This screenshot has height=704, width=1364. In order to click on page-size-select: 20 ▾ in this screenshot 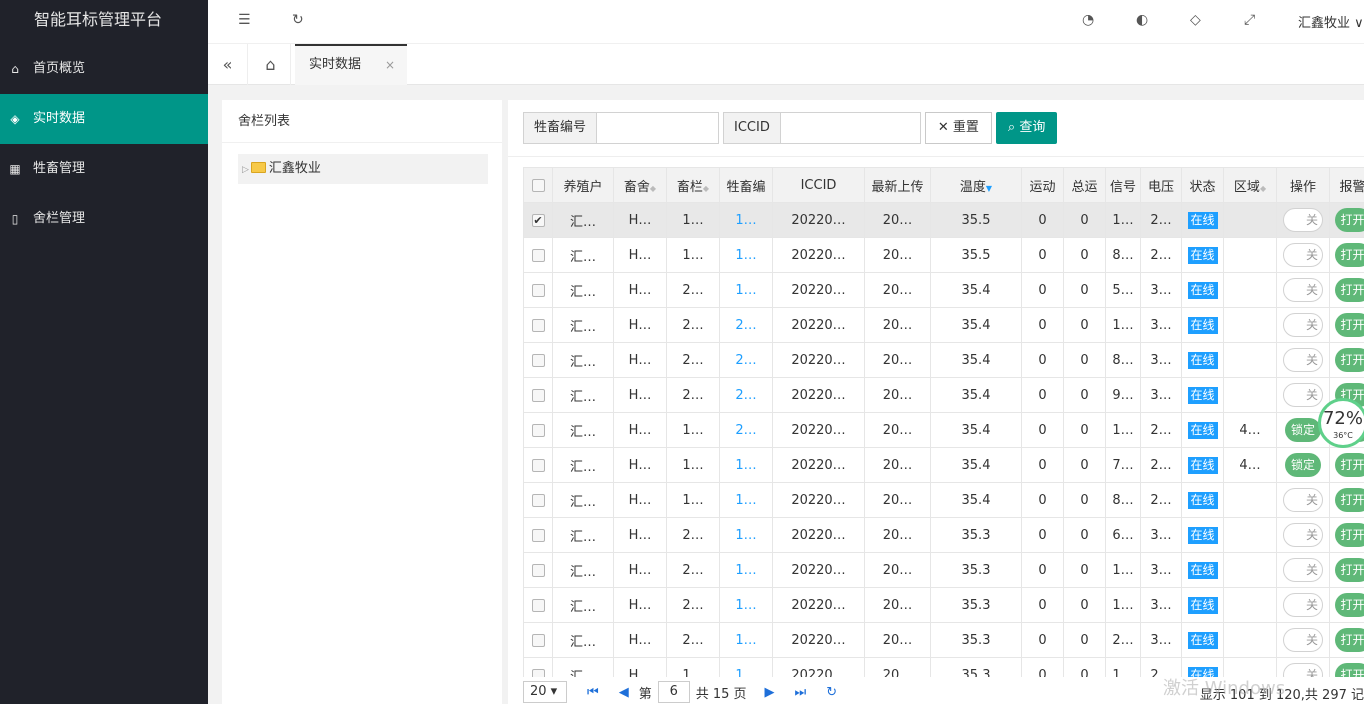, I will do `click(545, 692)`.